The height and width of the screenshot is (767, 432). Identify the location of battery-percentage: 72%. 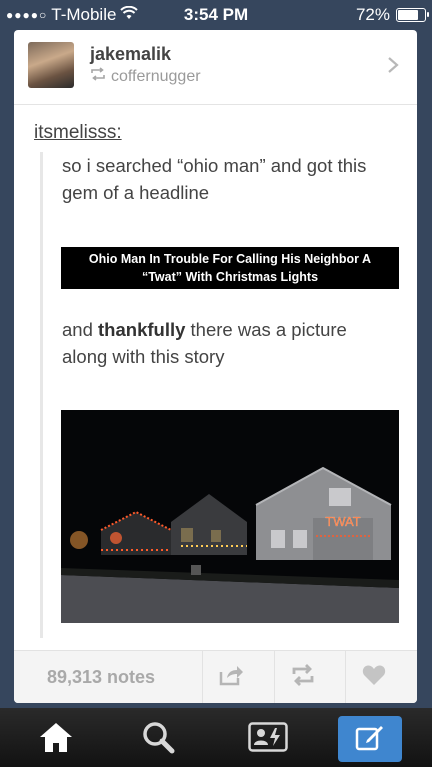
(372, 14).